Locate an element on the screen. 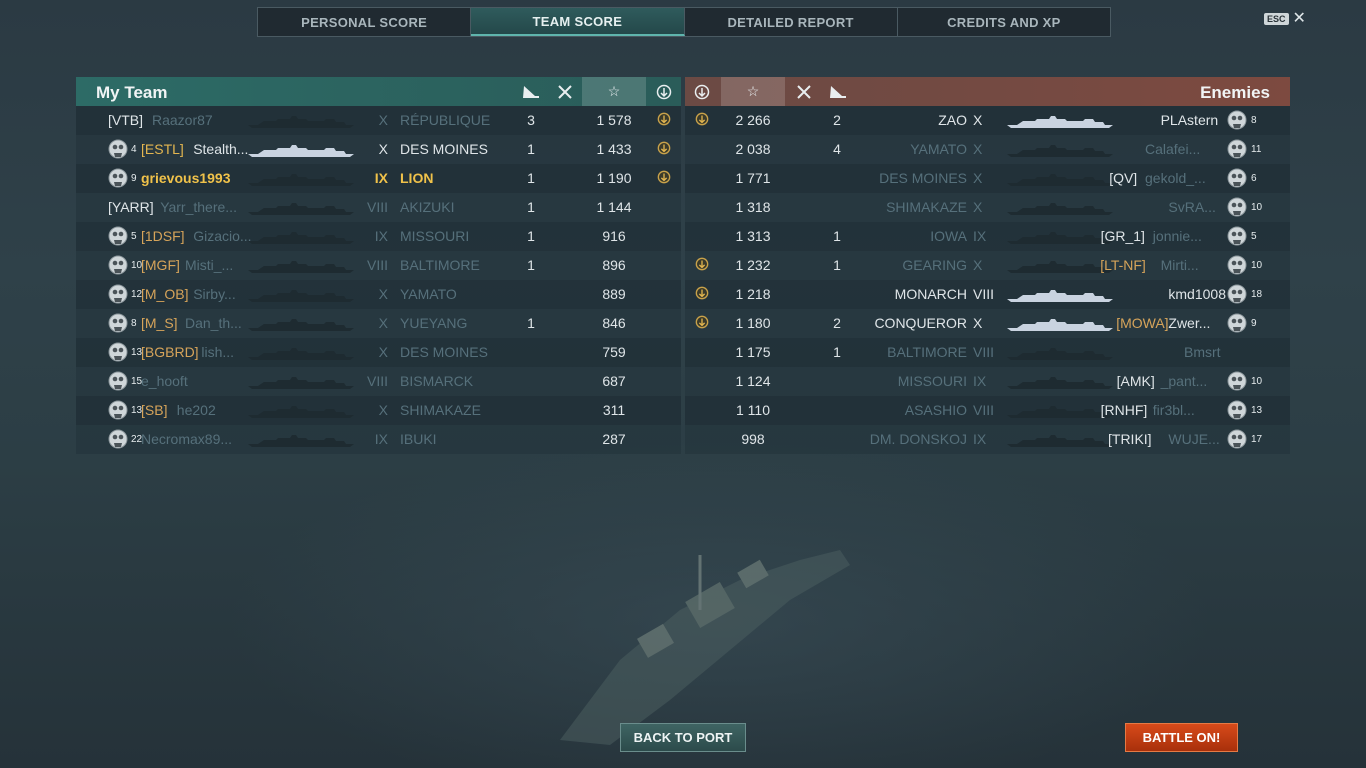 This screenshot has width=1366, height=768. star-icon: ☆ is located at coordinates (753, 91).